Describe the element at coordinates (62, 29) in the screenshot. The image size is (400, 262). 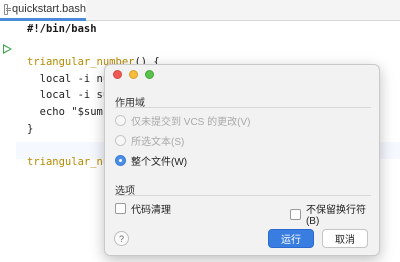
I see `code-line: #!/bin/bash` at that location.